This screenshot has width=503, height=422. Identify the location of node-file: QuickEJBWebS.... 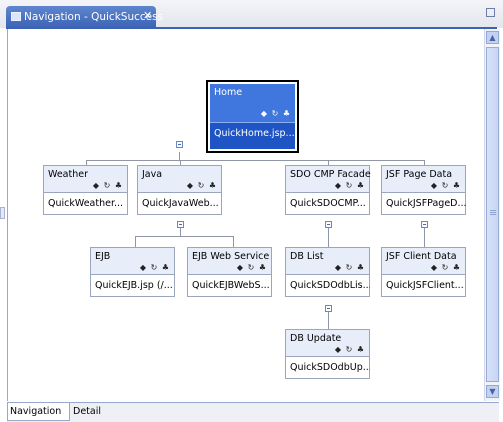
(231, 285).